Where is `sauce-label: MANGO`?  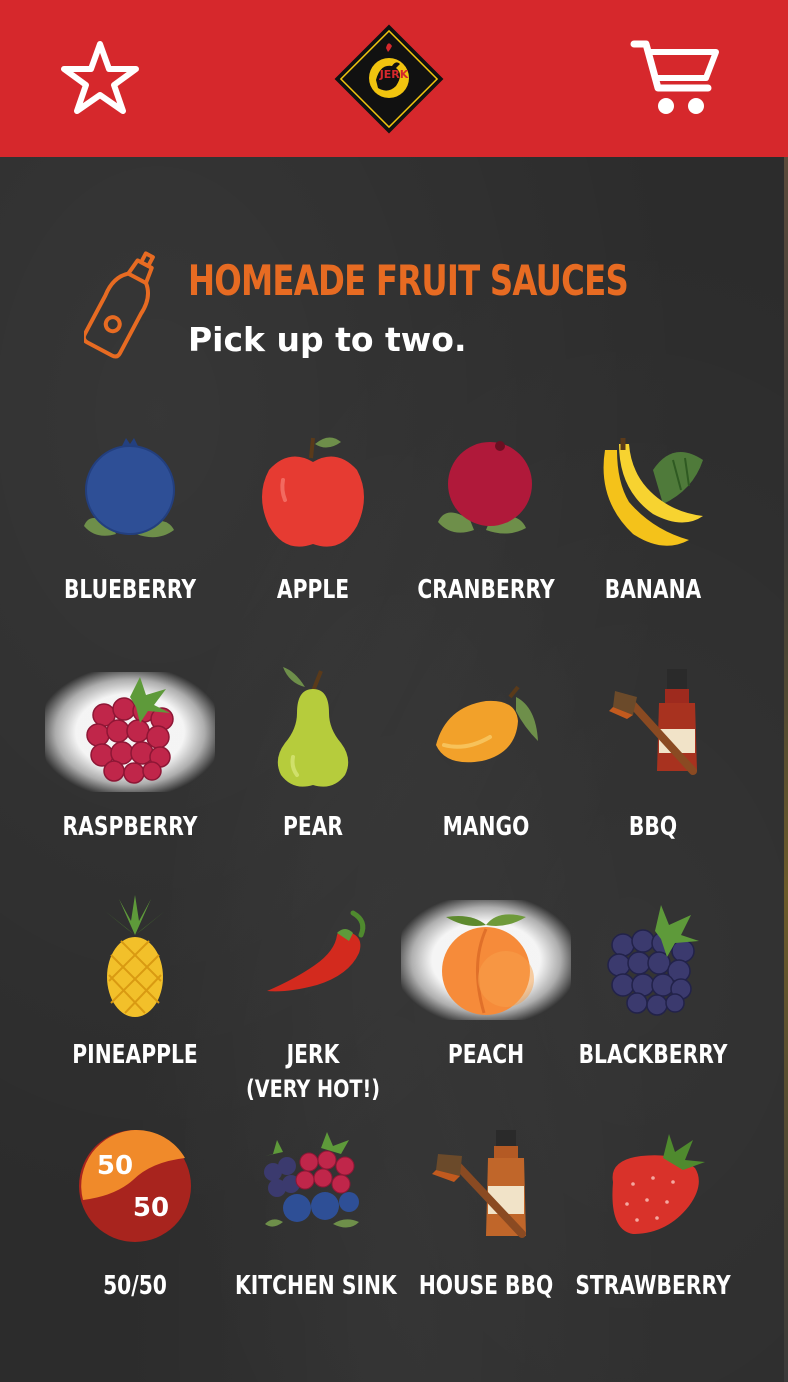
sauce-label: MANGO is located at coordinates (486, 827).